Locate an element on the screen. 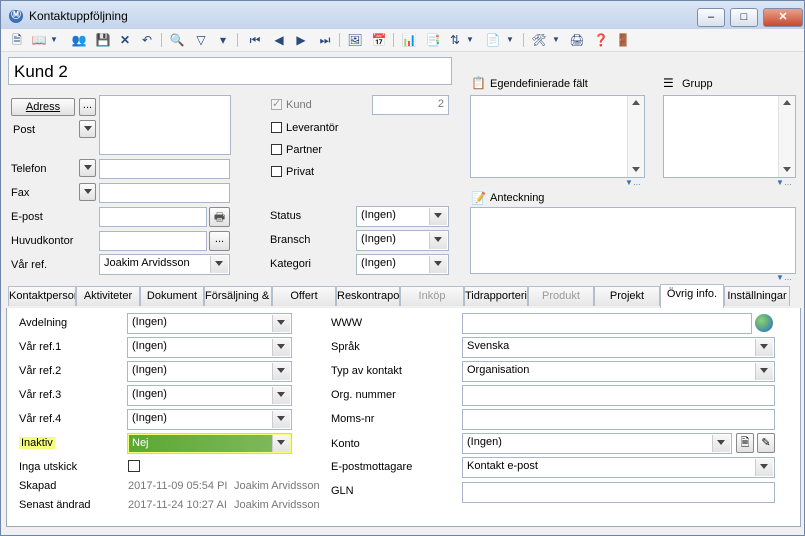 This screenshot has width=805, height=536. export-image-icon: 🖼 is located at coordinates (355, 40).